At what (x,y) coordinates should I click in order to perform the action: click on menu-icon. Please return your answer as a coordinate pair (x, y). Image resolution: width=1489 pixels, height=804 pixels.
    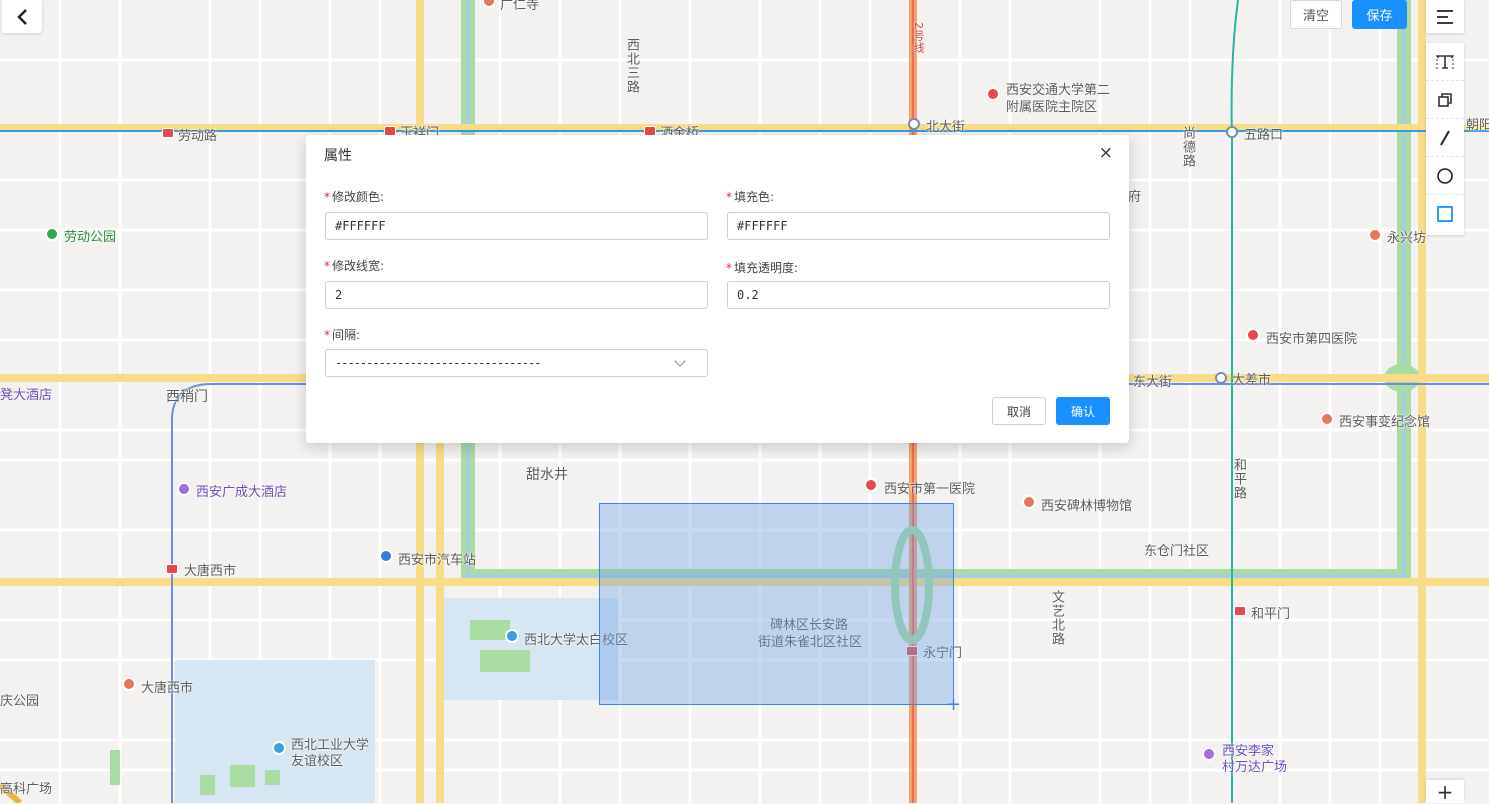
    Looking at the image, I should click on (1445, 16).